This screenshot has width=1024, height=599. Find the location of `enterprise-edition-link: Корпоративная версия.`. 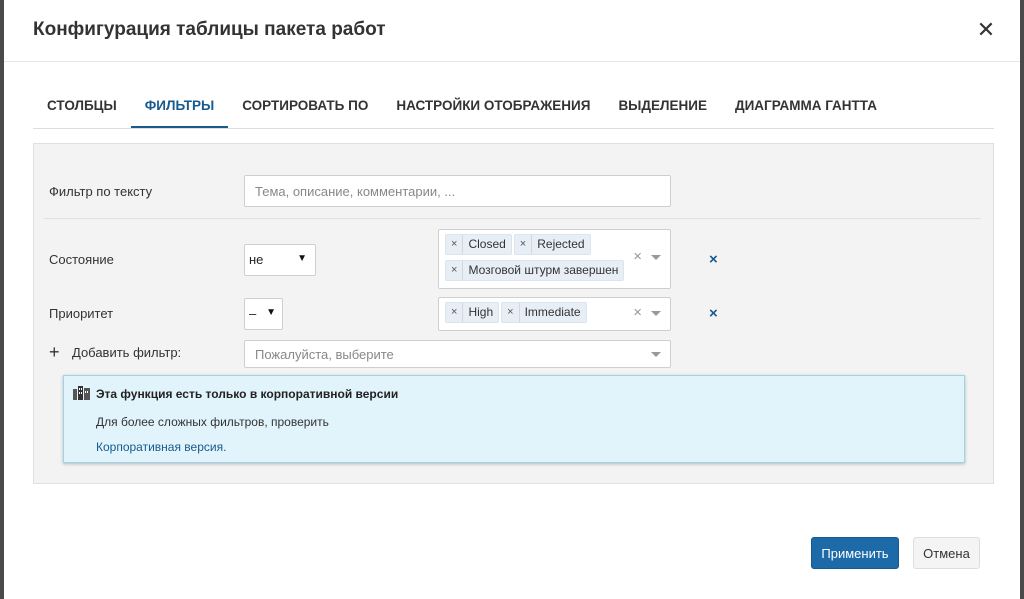

enterprise-edition-link: Корпоративная версия. is located at coordinates (161, 447).